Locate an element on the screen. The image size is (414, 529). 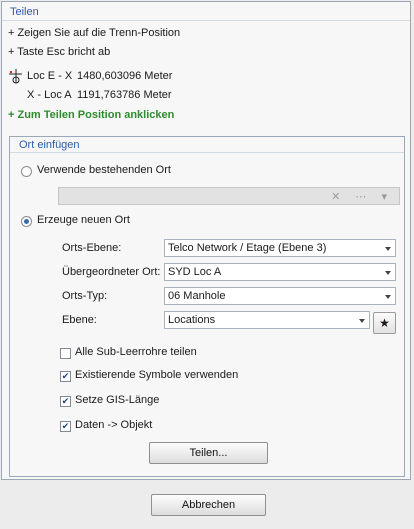
layer-value: Locations is located at coordinates (192, 320).